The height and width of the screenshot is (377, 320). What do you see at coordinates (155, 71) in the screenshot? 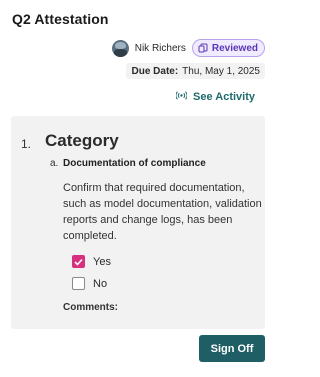
I see `due-date-label: Due Date:` at bounding box center [155, 71].